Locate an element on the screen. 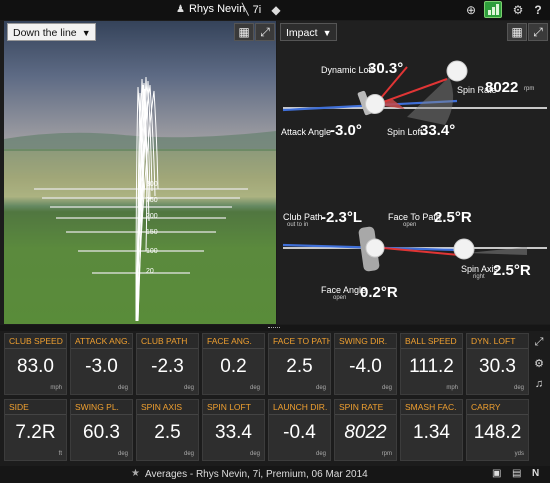 The height and width of the screenshot is (483, 550). tag-icon: ◆ is located at coordinates (276, 10).